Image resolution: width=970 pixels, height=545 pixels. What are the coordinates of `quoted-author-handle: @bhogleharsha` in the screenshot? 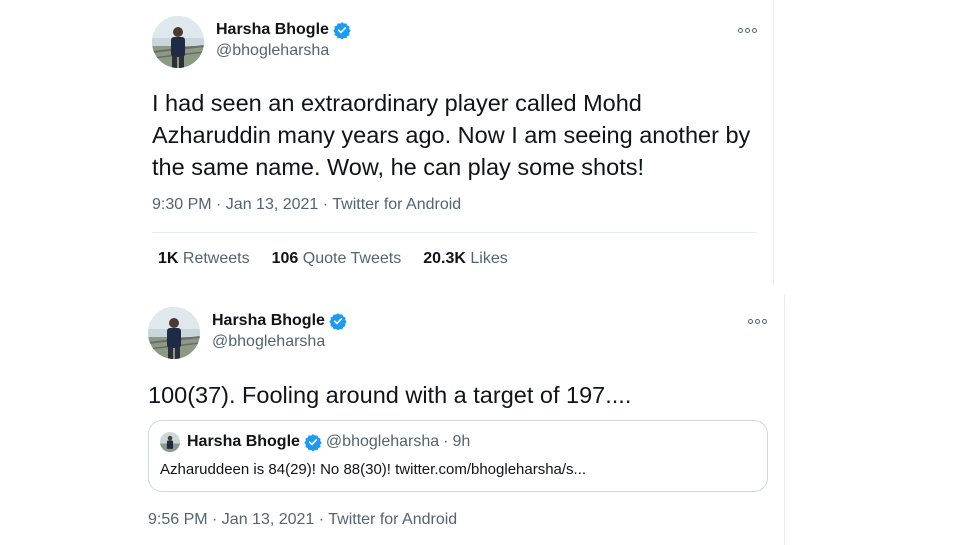 It's located at (382, 441).